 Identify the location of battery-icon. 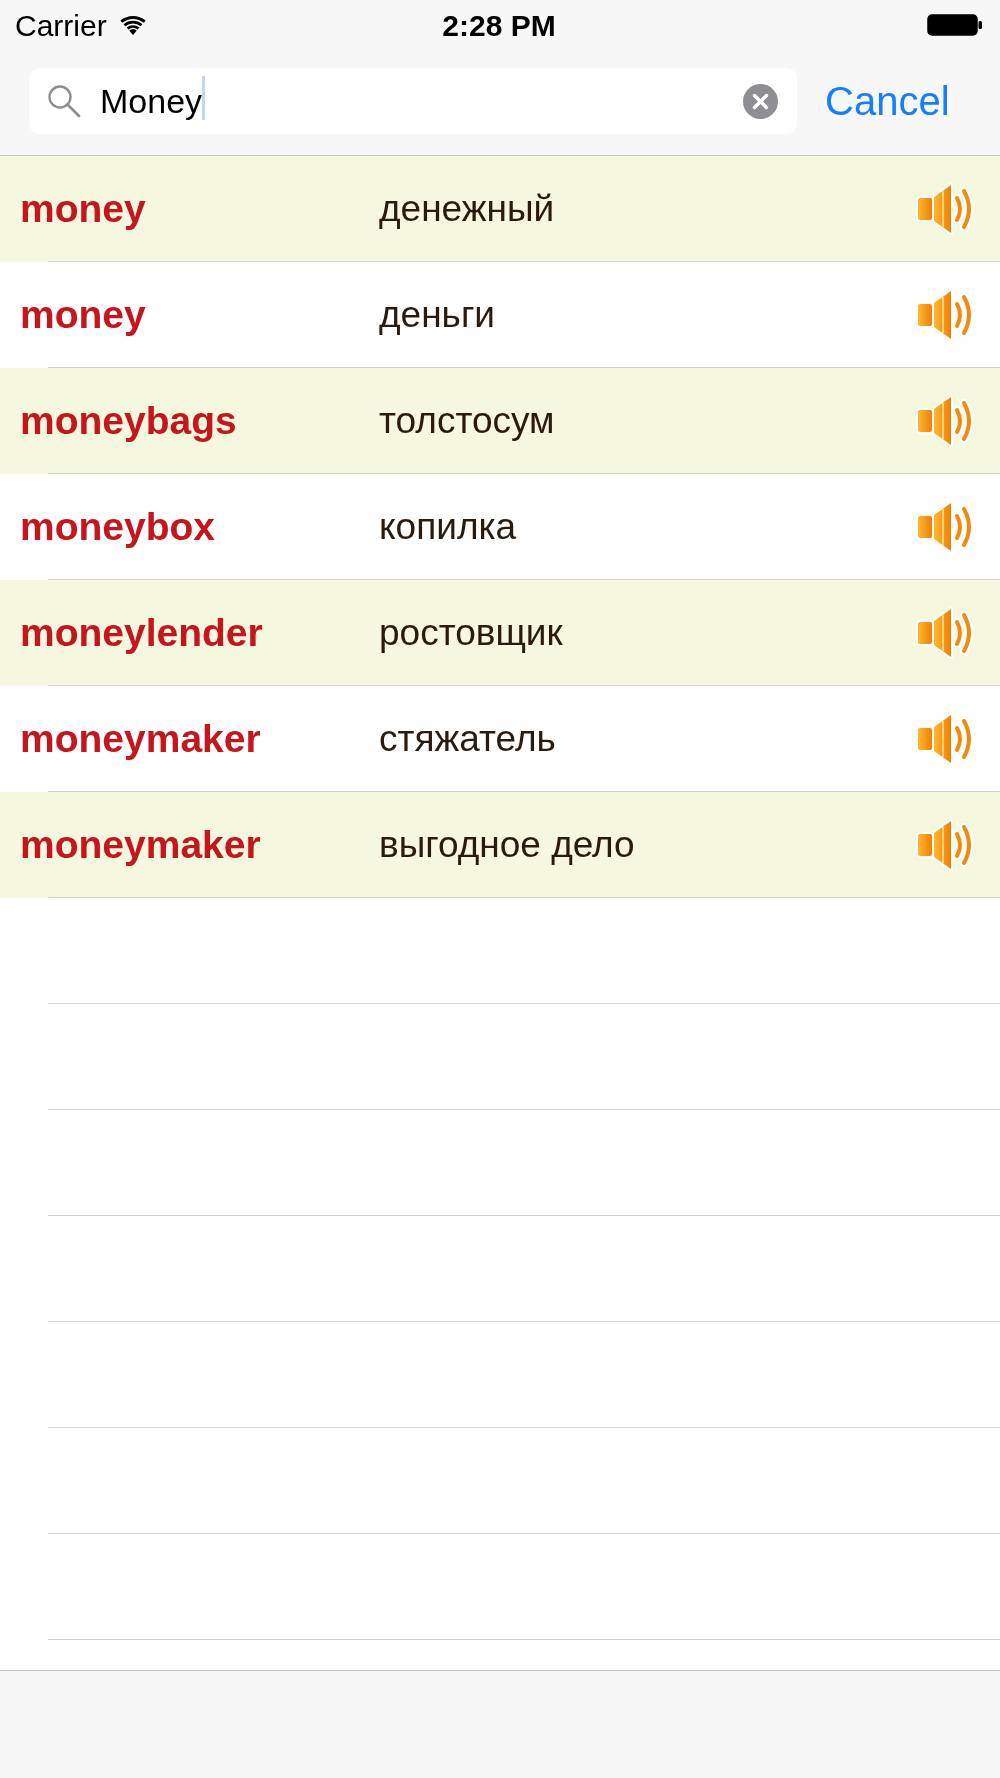
(955, 25).